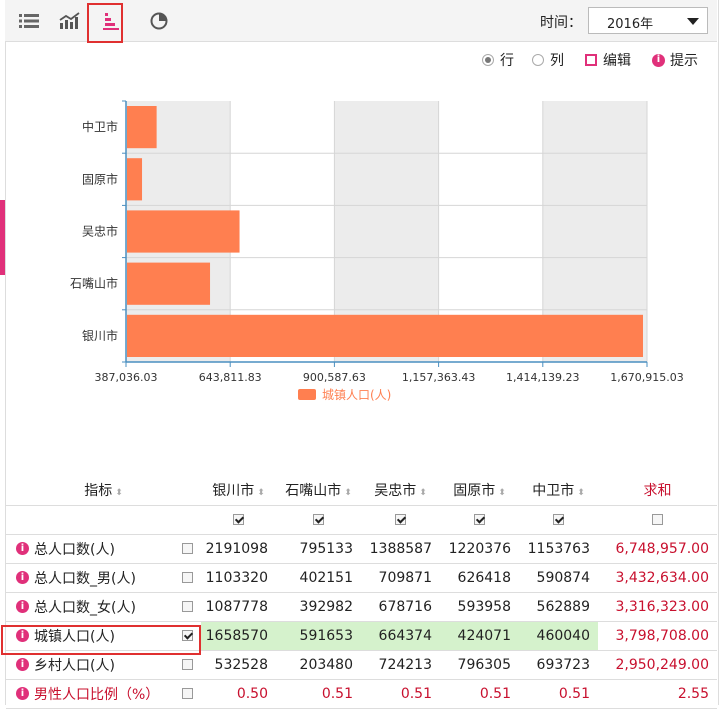 This screenshot has width=721, height=709. Describe the element at coordinates (70, 21) in the screenshot. I see `line-chart-icon` at that location.